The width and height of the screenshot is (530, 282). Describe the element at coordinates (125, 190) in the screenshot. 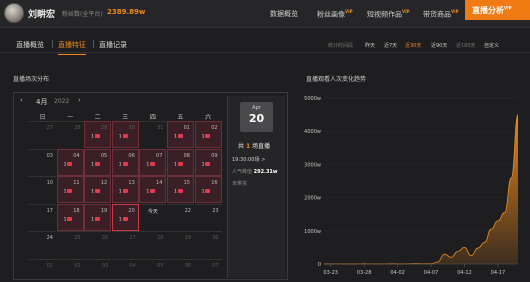

I see `calendar-day: 13 1` at that location.